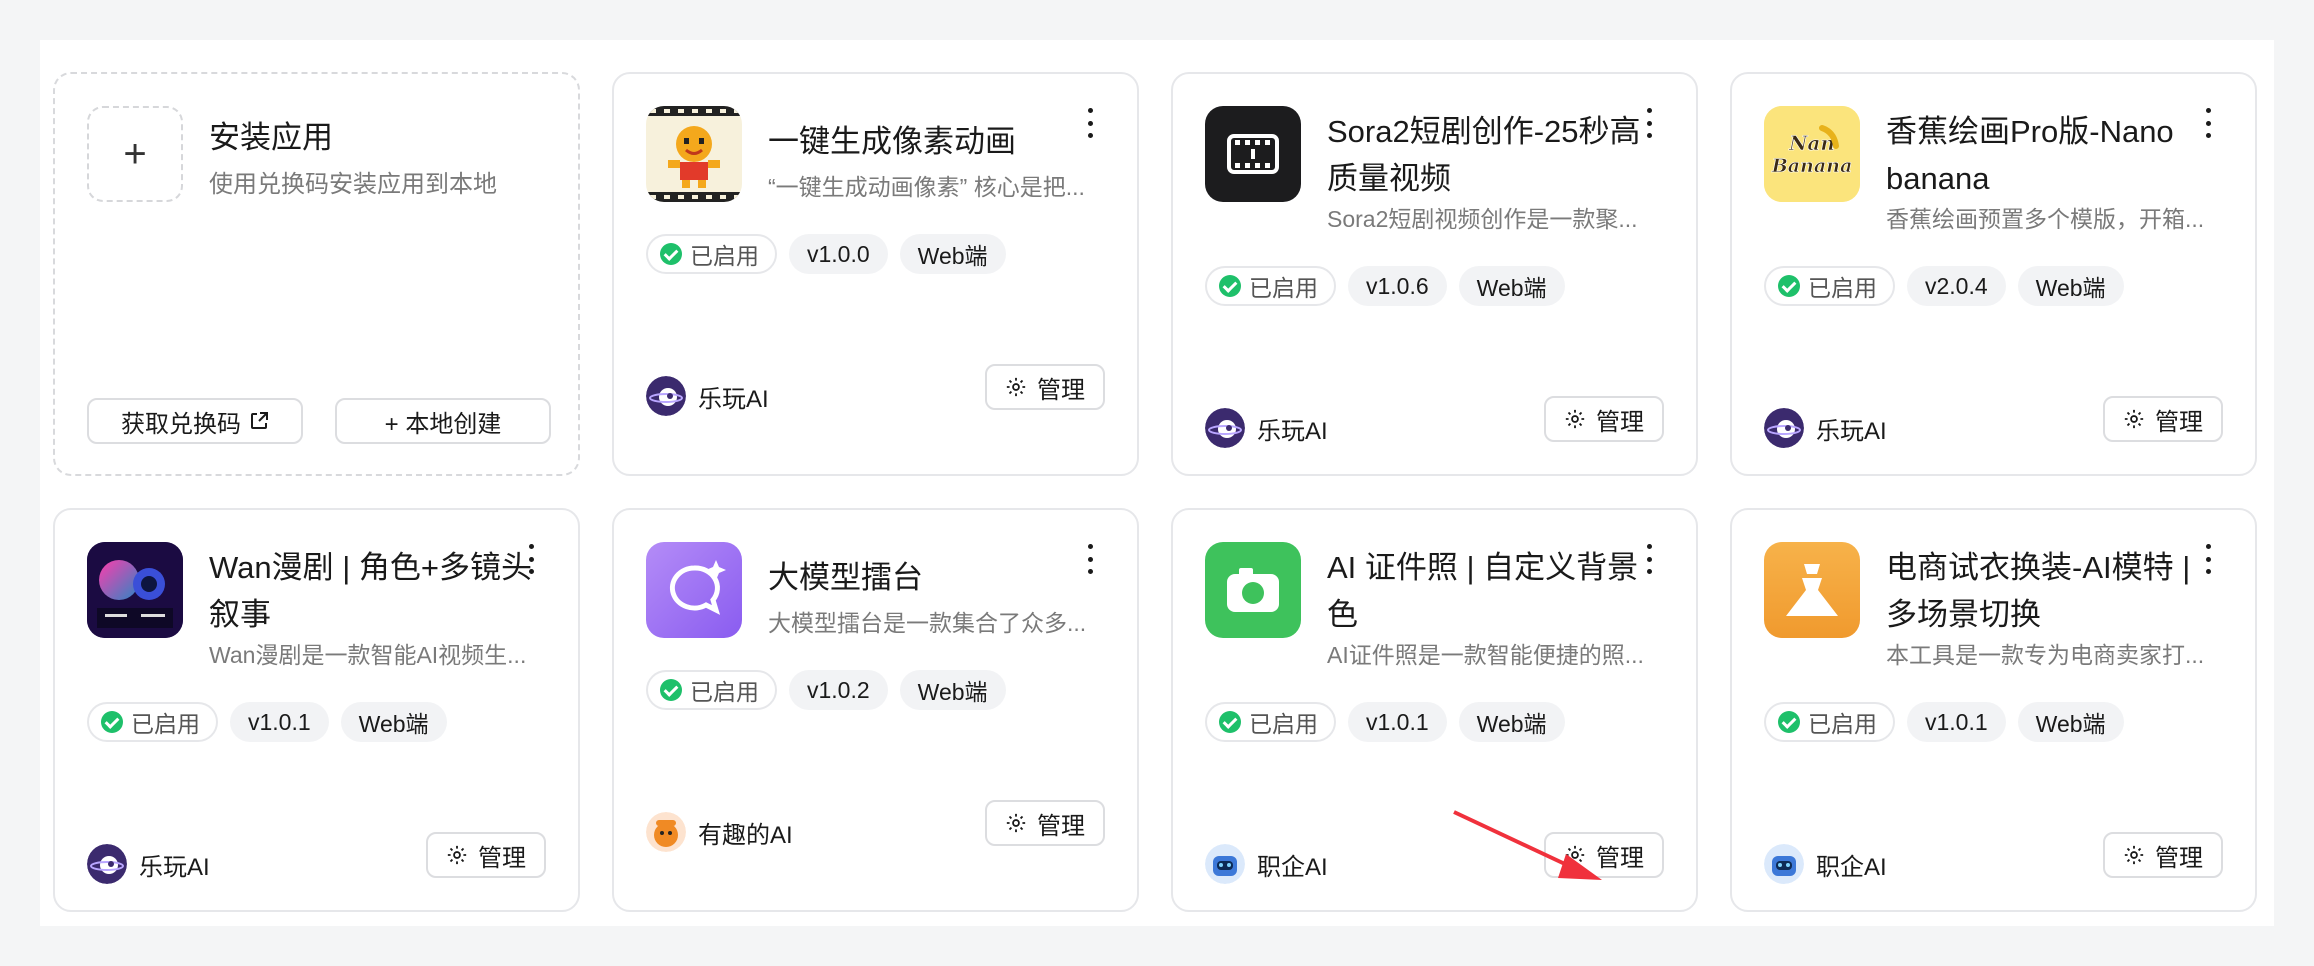  I want to click on nano-banana-logo: Nan Banana, so click(1812, 154).